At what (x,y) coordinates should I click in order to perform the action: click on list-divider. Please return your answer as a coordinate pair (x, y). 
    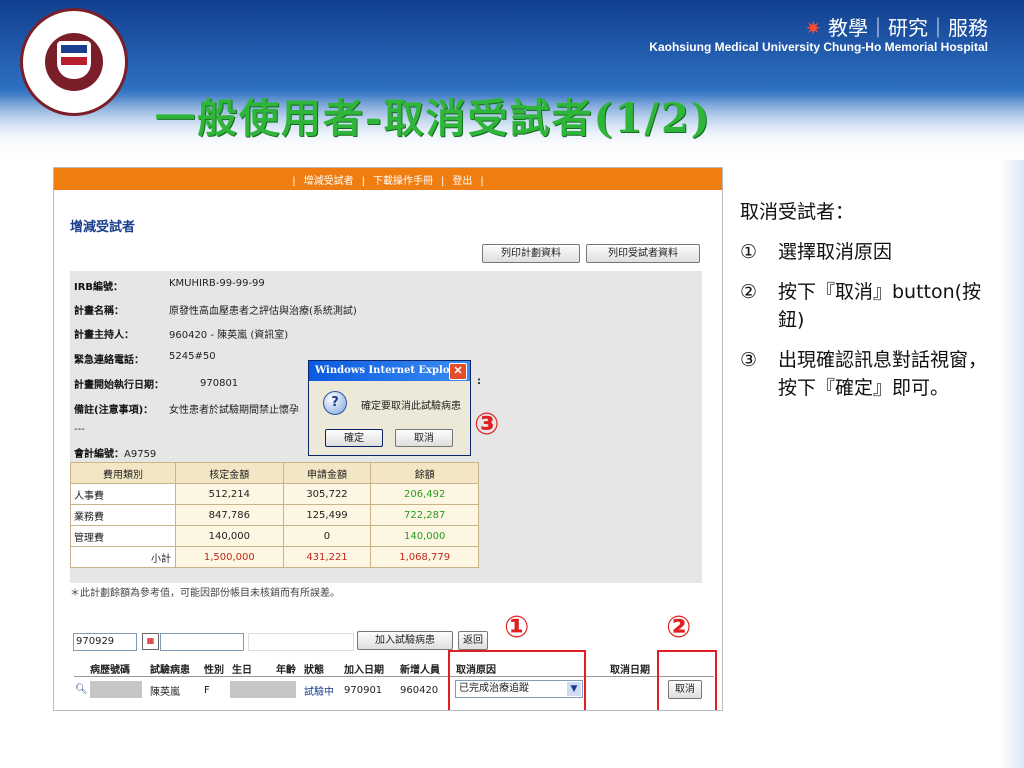
    Looking at the image, I should click on (394, 676).